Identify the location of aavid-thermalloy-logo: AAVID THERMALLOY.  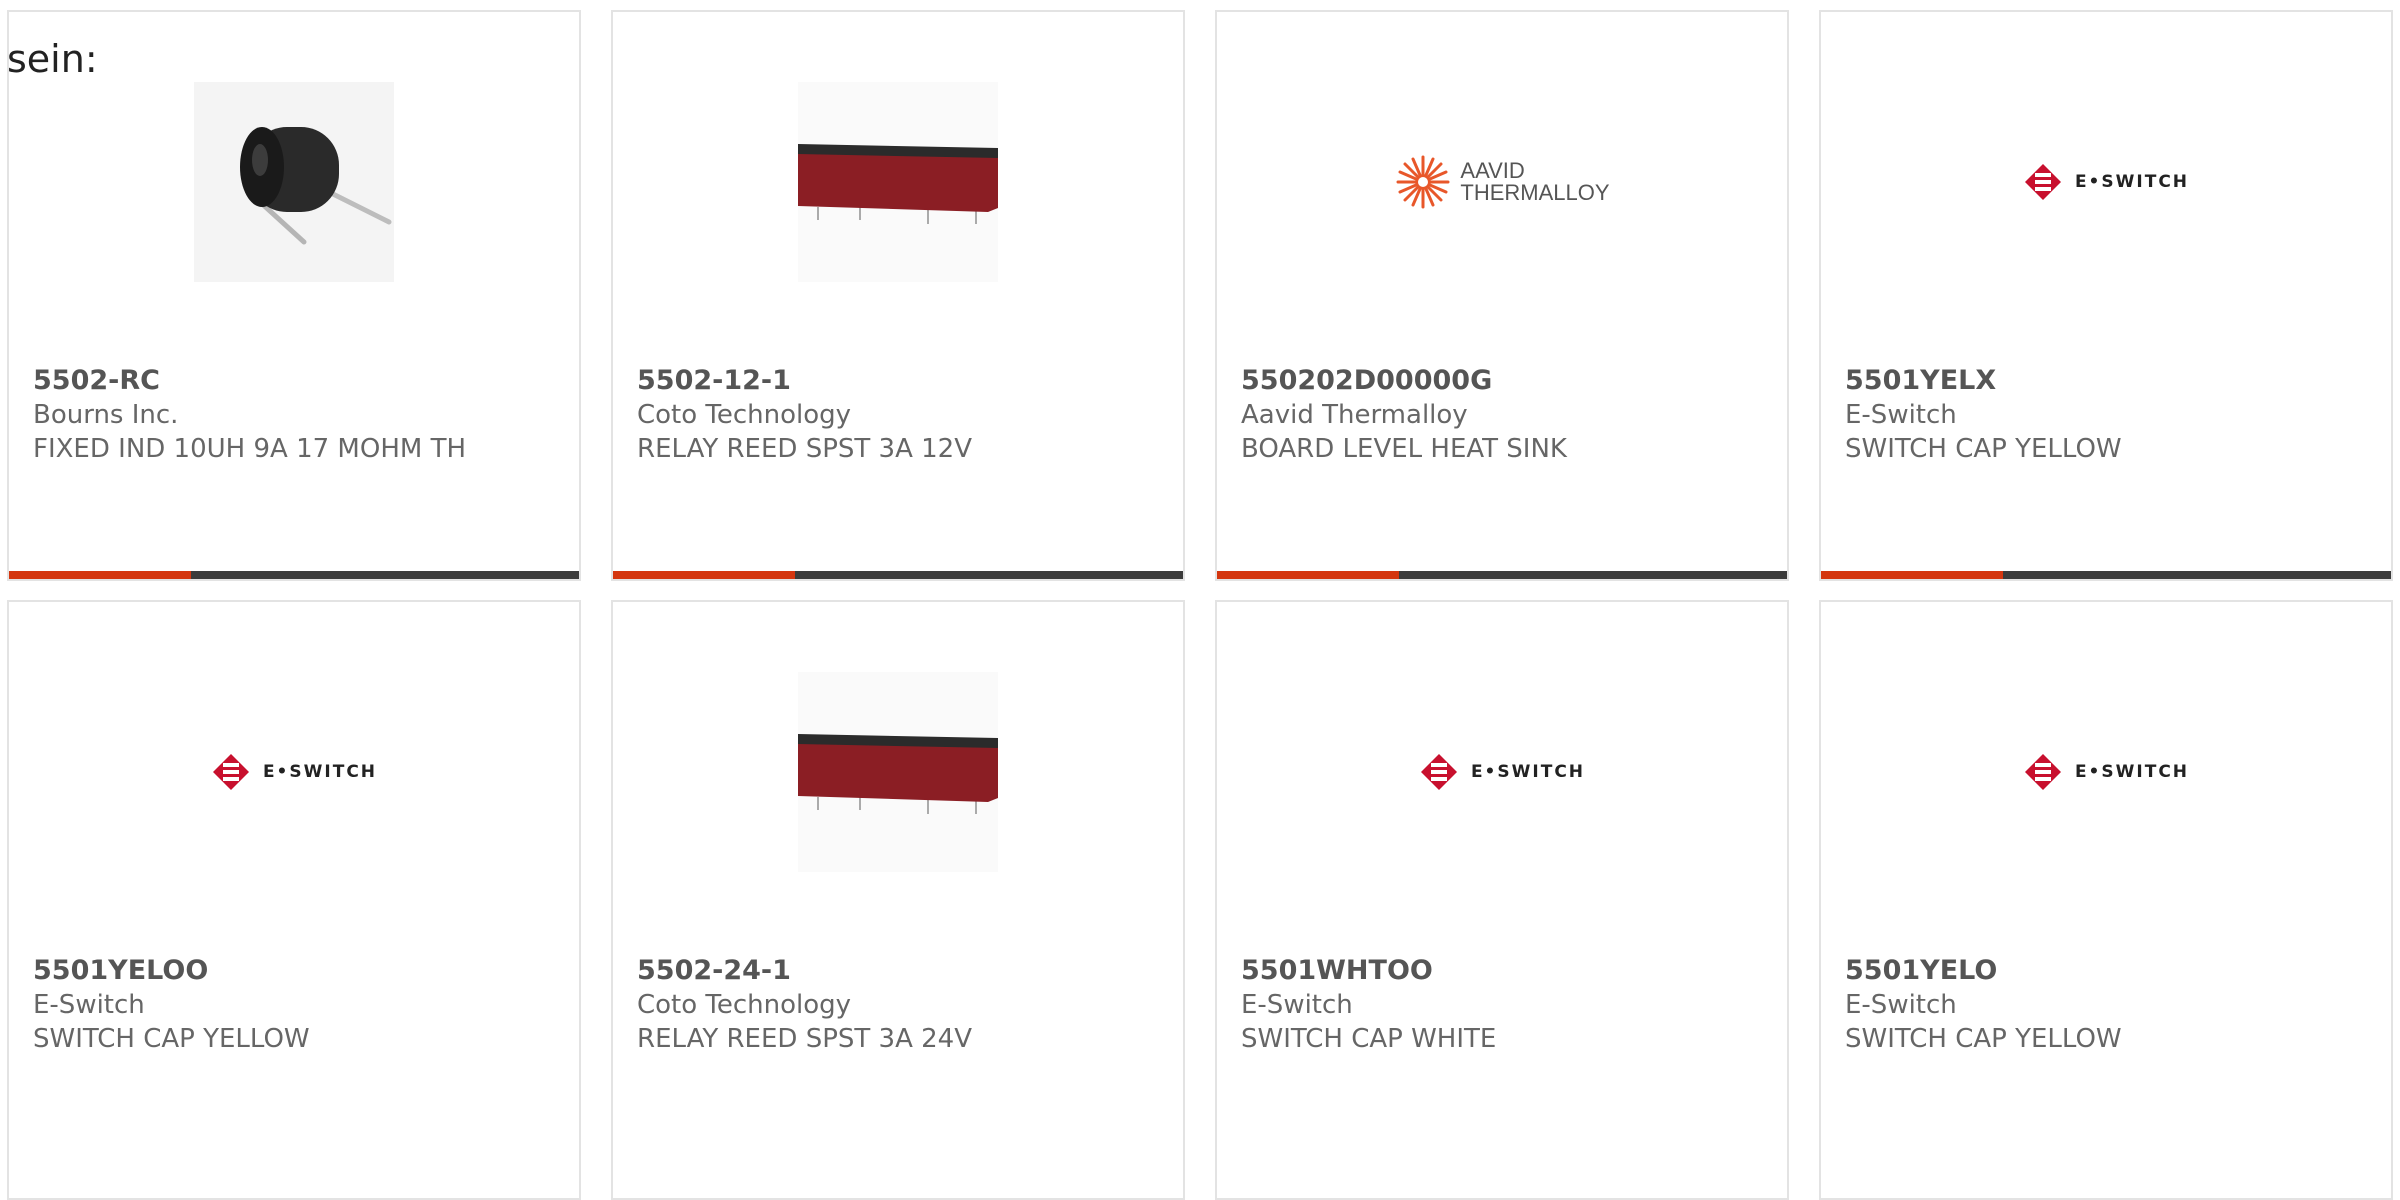
(1502, 182).